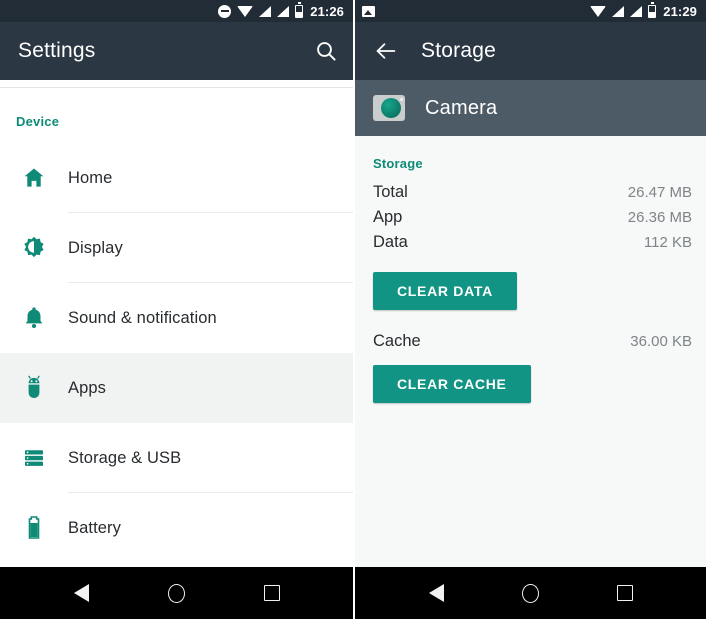  I want to click on right-bottom-gap, so click(530, 561).